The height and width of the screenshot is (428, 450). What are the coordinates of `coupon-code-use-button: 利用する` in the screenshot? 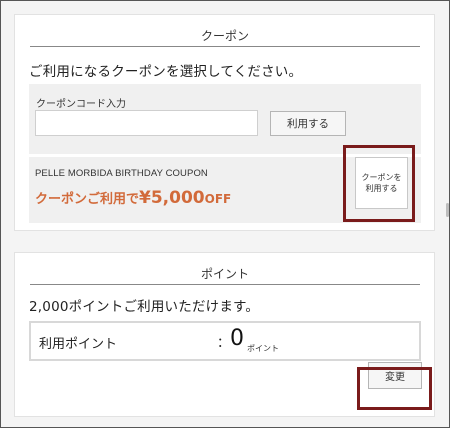 It's located at (308, 123).